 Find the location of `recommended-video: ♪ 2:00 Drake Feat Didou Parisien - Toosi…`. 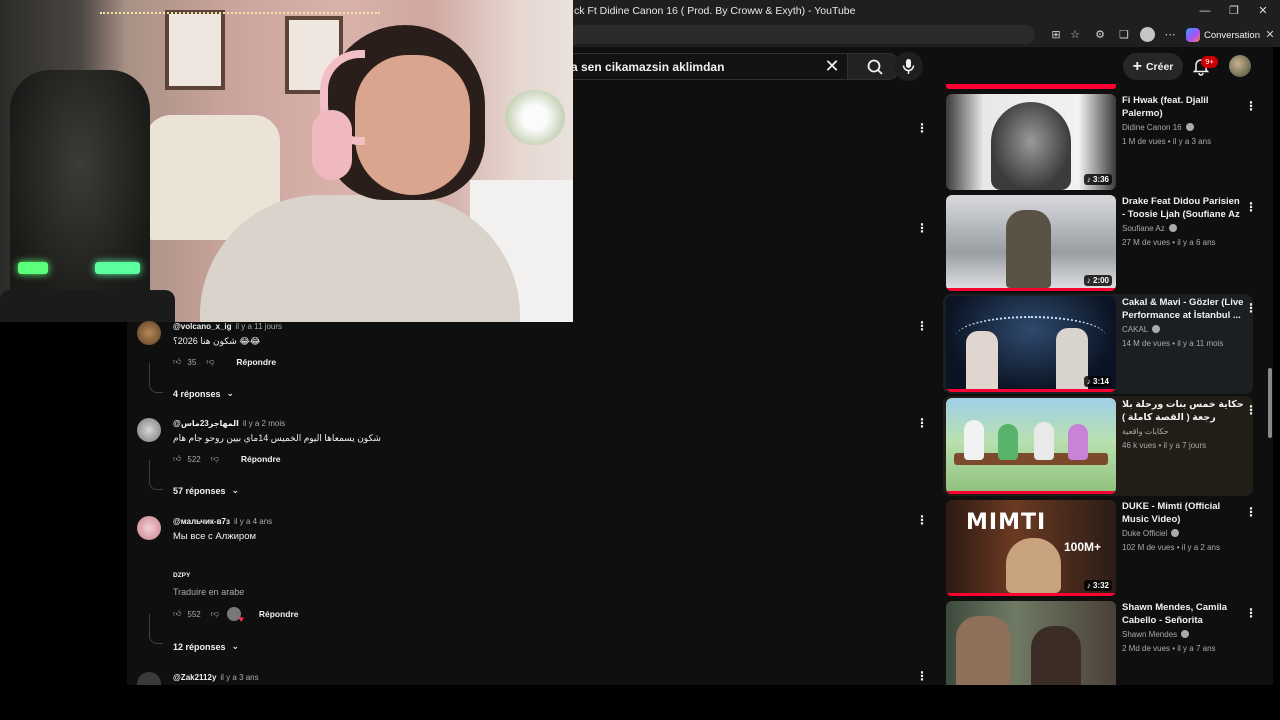

recommended-video: ♪ 2:00 Drake Feat Didou Parisien - Toosi… is located at coordinates (1101, 243).